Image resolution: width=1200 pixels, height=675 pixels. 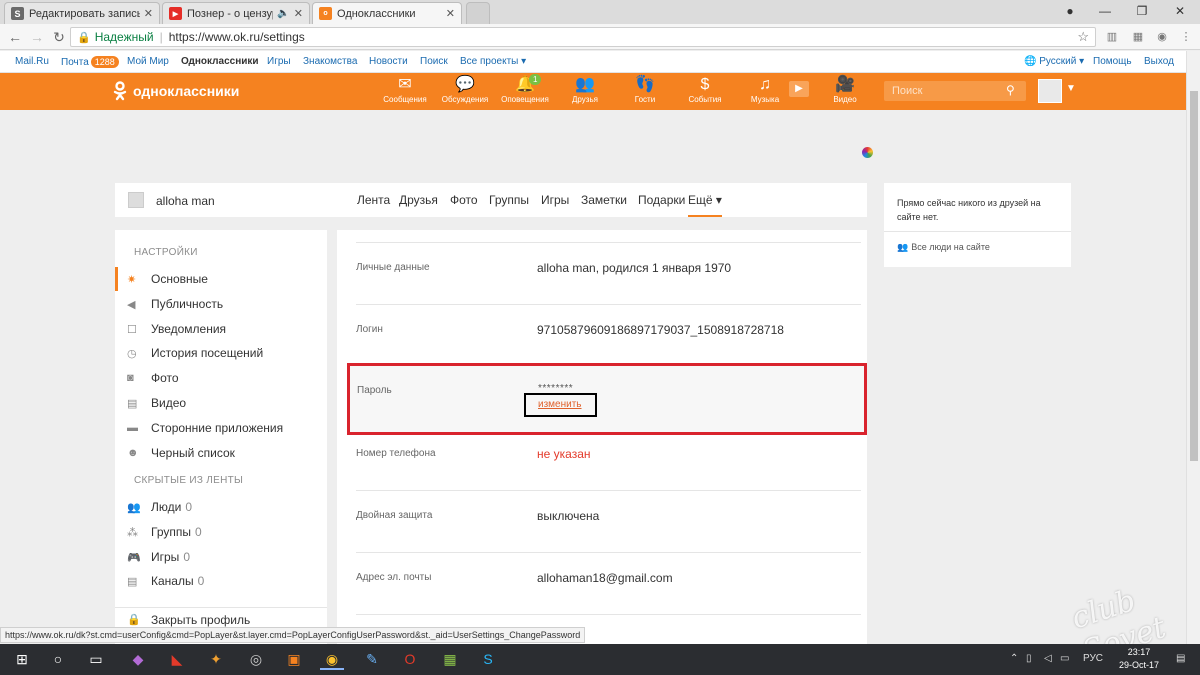 I want to click on taskbar-clock: 23:17 29-Oct-17, so click(x=1139, y=659).